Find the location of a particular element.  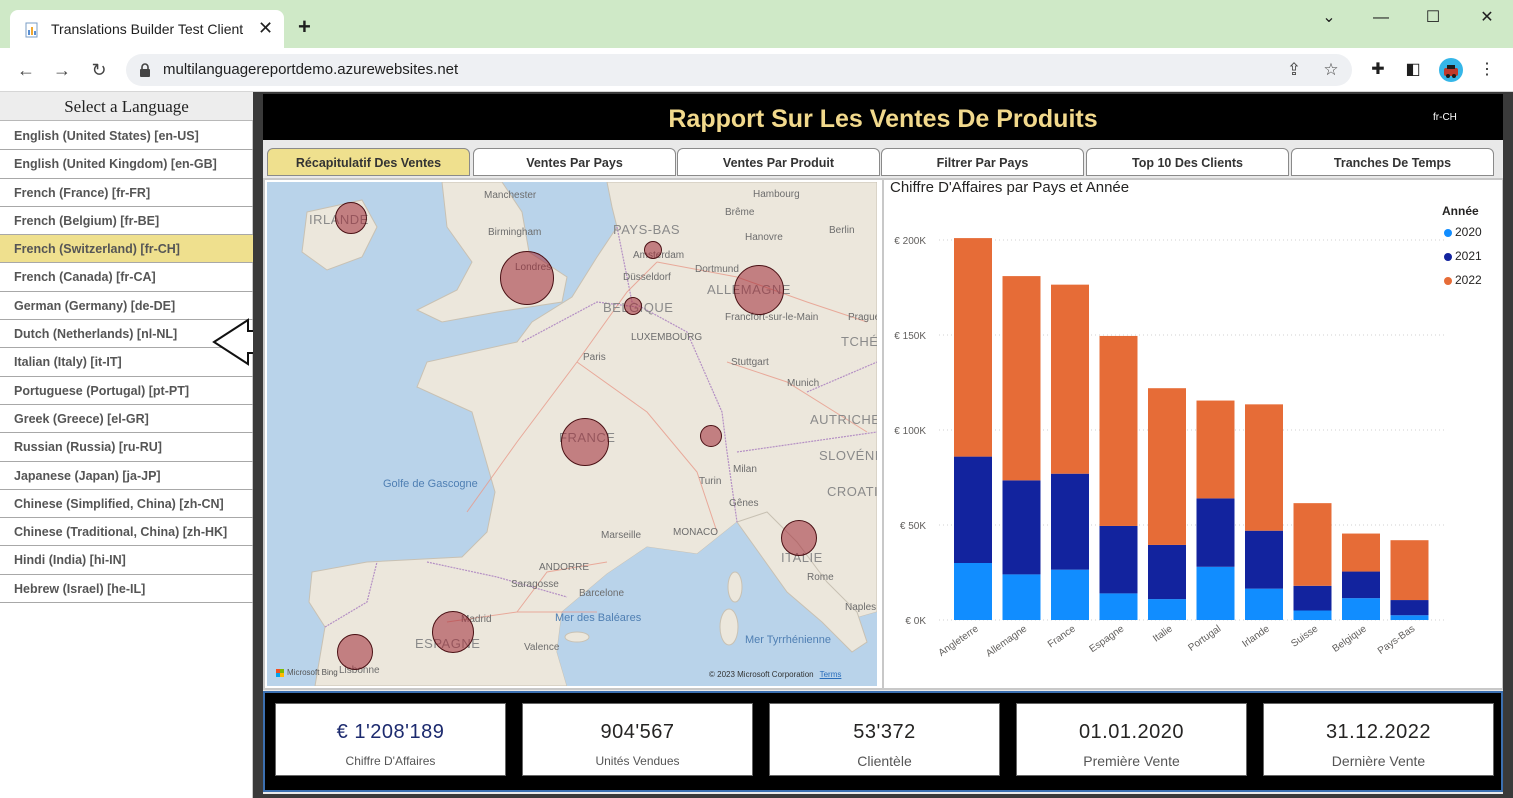

reload-icon: ↻ is located at coordinates (99, 70).